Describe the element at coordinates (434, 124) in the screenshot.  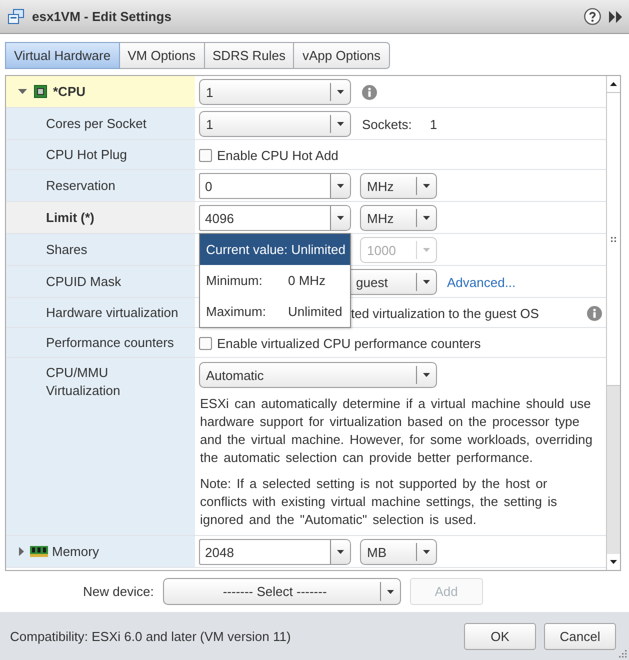
I see `reading-value: 1` at that location.